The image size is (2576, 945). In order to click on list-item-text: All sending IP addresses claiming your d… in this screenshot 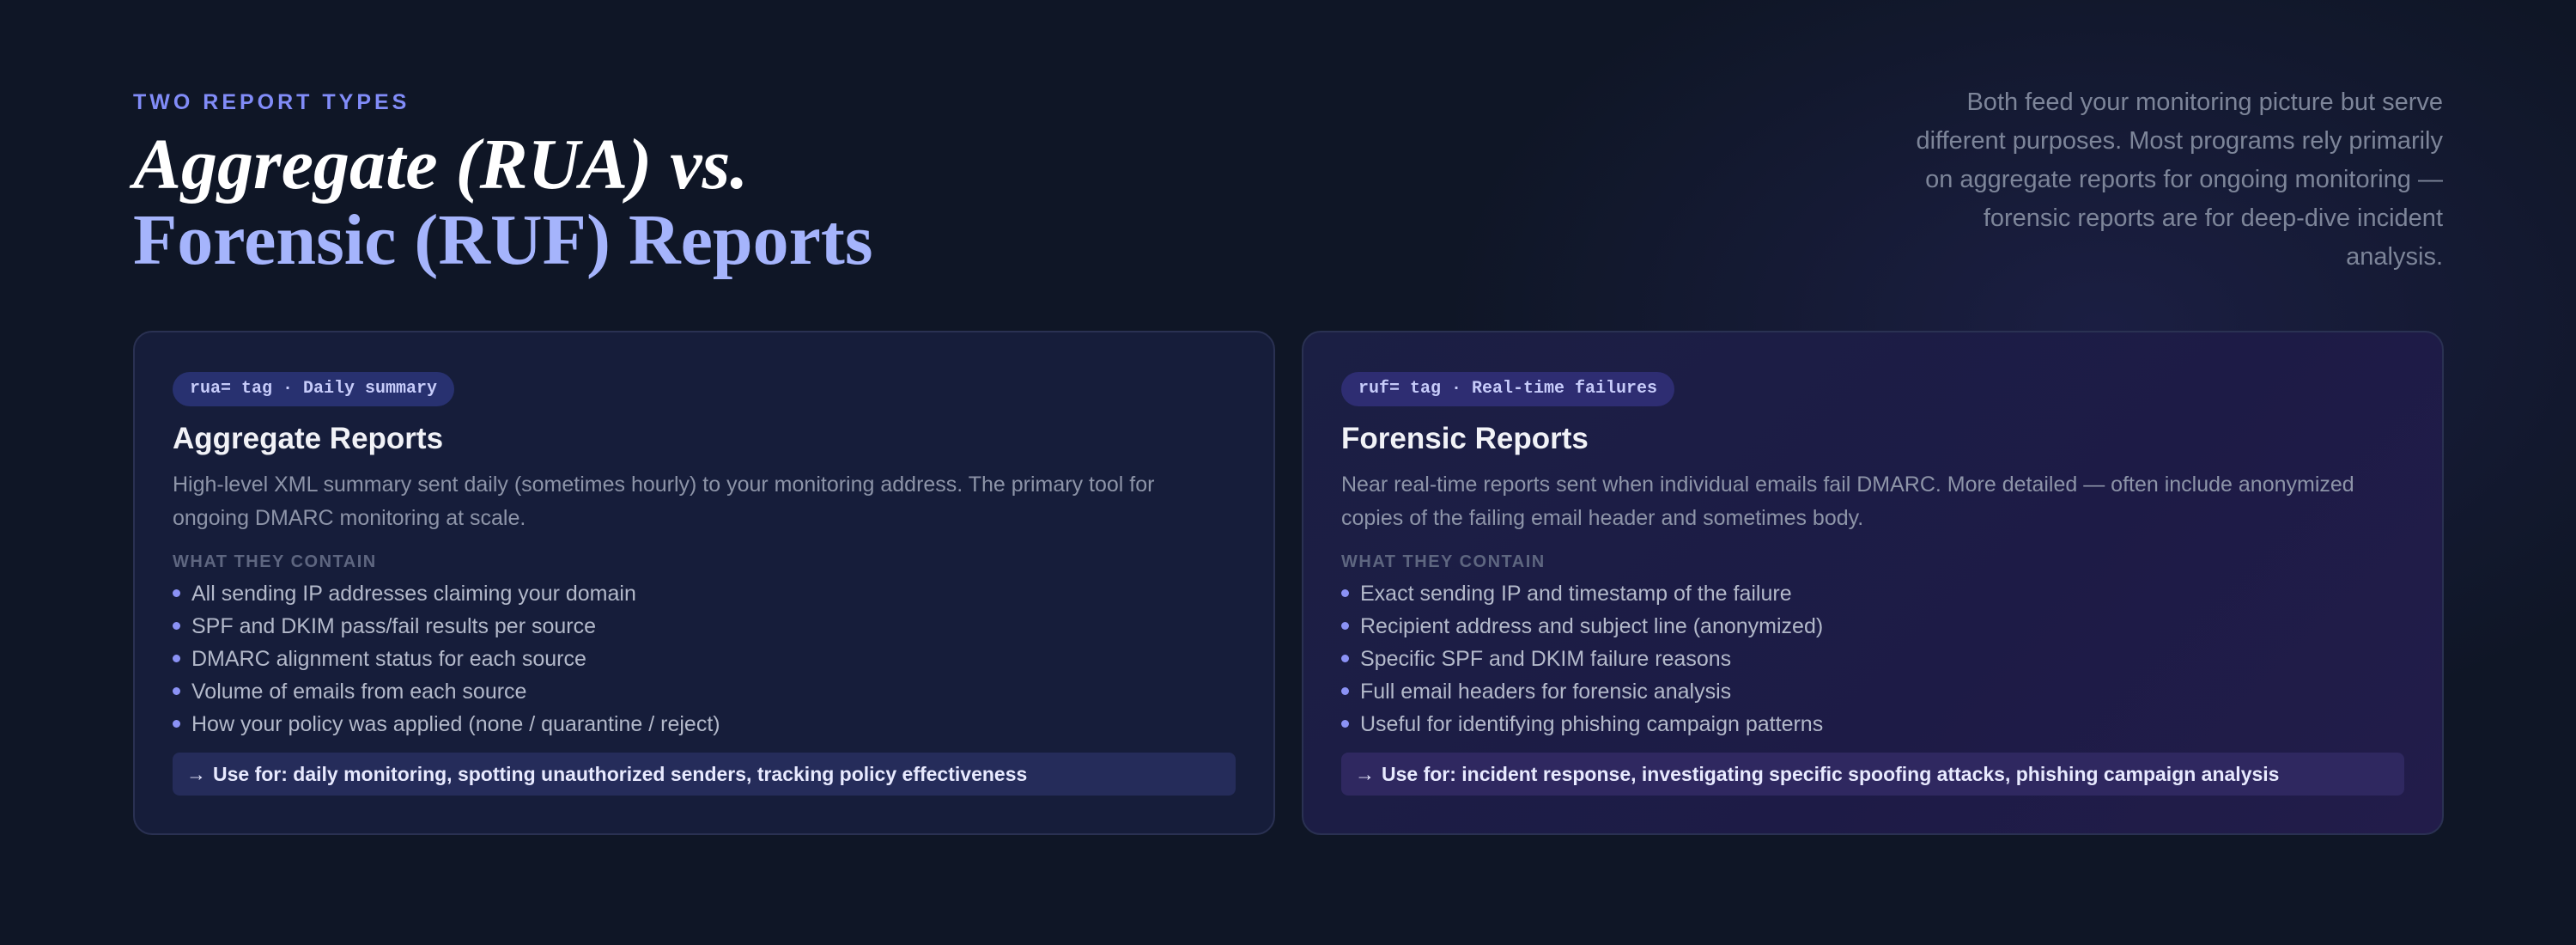, I will do `click(413, 594)`.